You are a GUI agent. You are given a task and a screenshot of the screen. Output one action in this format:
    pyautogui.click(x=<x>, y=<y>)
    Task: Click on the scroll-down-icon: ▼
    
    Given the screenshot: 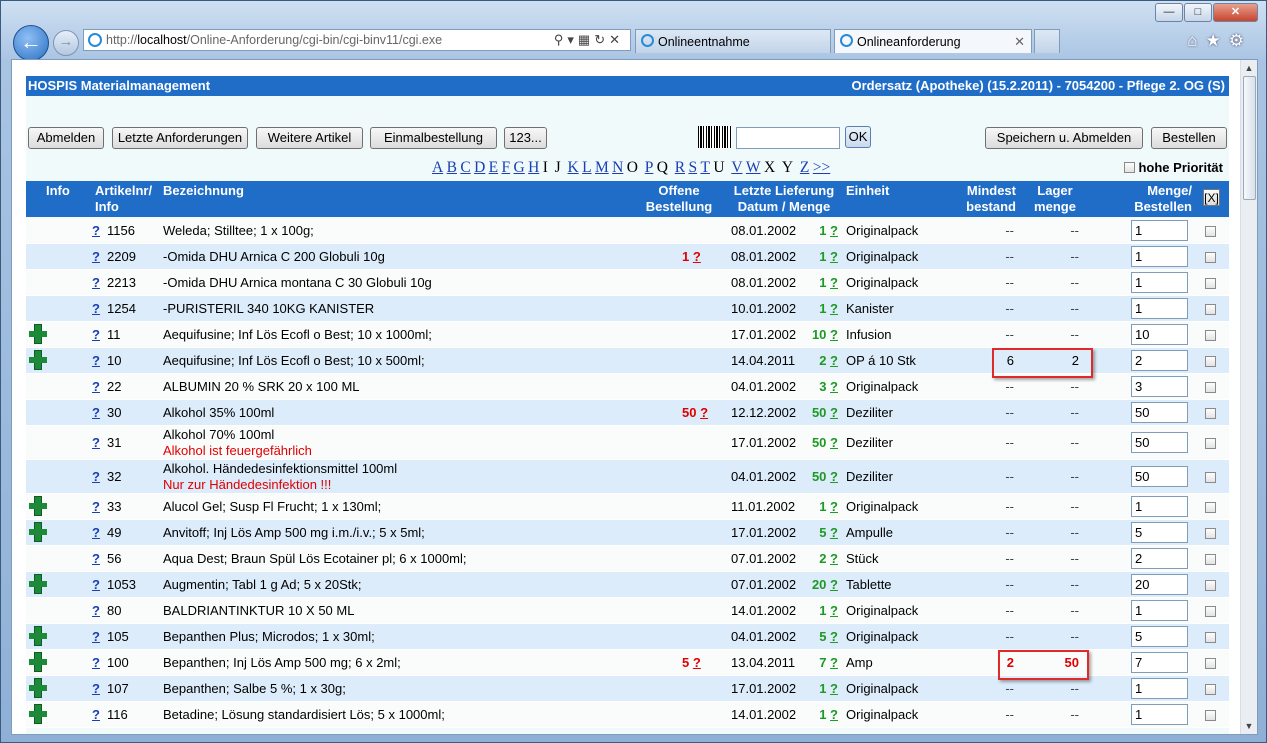 What is the action you would take?
    pyautogui.click(x=1249, y=726)
    